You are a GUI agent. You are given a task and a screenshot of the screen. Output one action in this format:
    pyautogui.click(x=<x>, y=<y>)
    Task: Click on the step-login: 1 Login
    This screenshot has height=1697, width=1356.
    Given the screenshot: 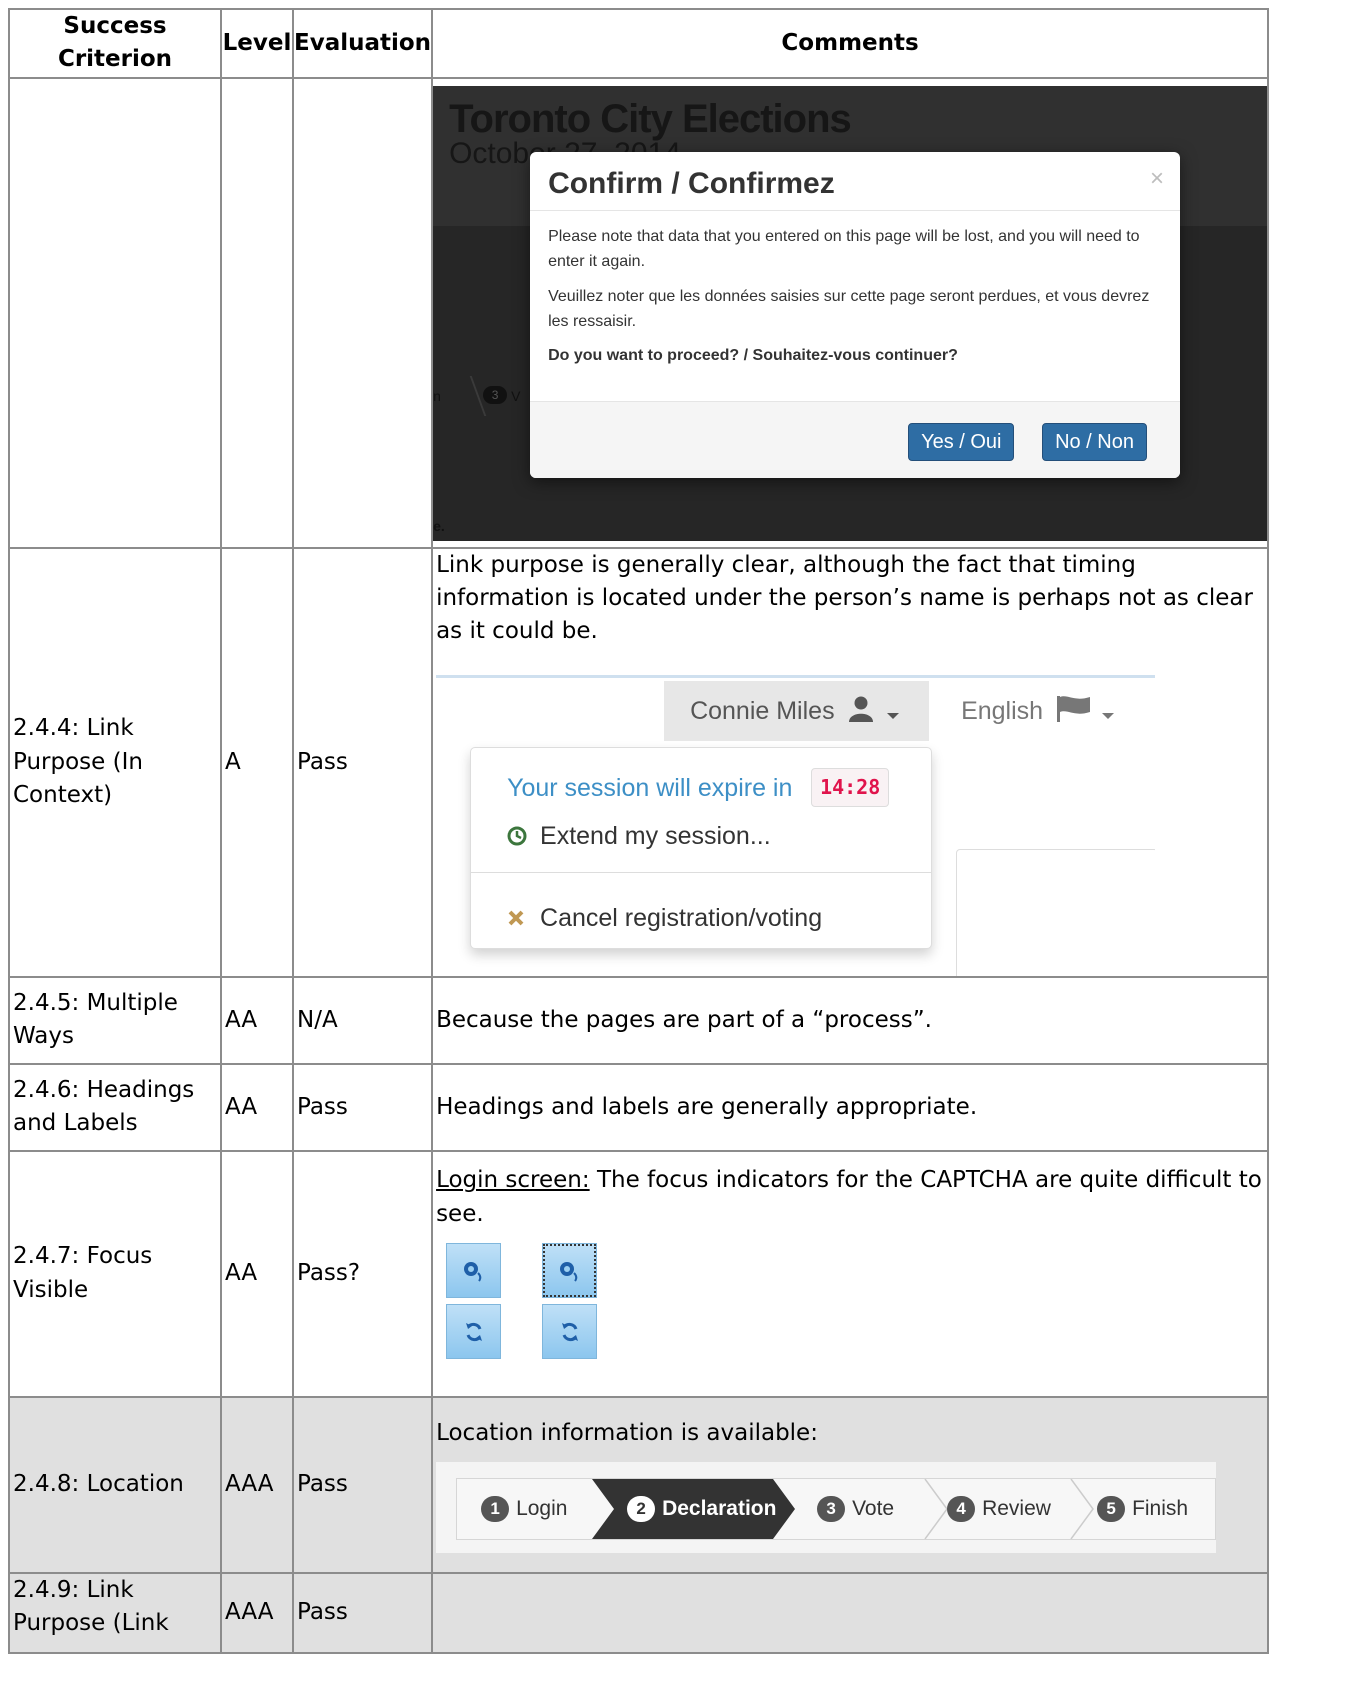 What is the action you would take?
    pyautogui.click(x=524, y=1509)
    